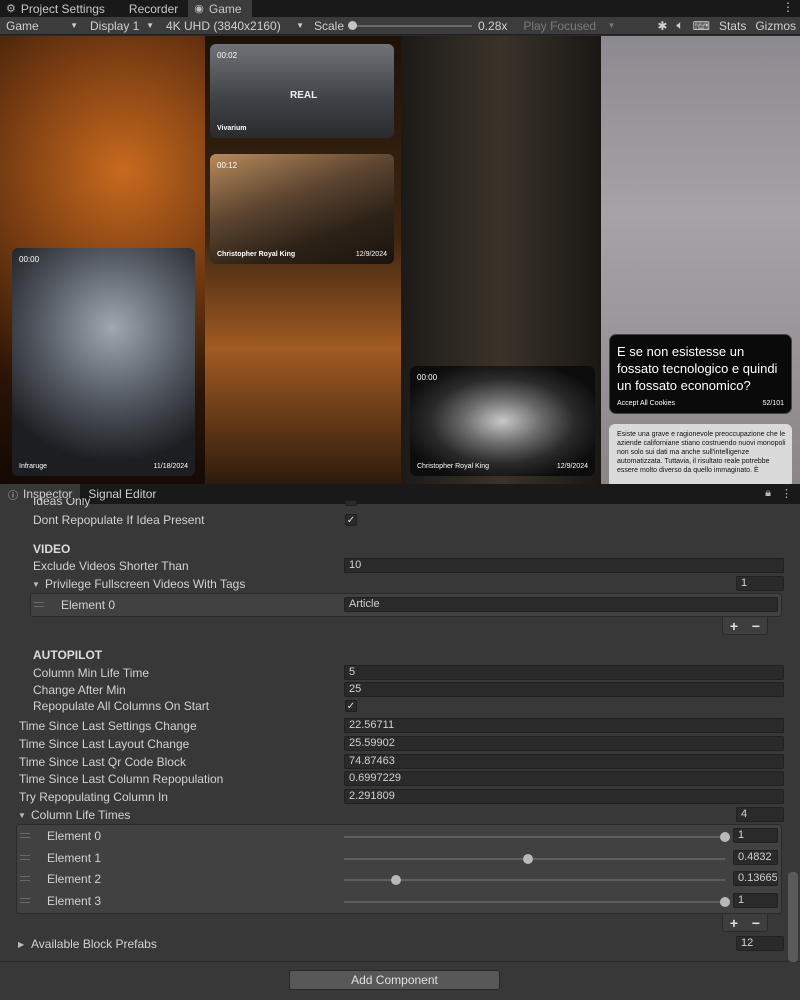  I want to click on add-component-button: Add Component, so click(394, 980).